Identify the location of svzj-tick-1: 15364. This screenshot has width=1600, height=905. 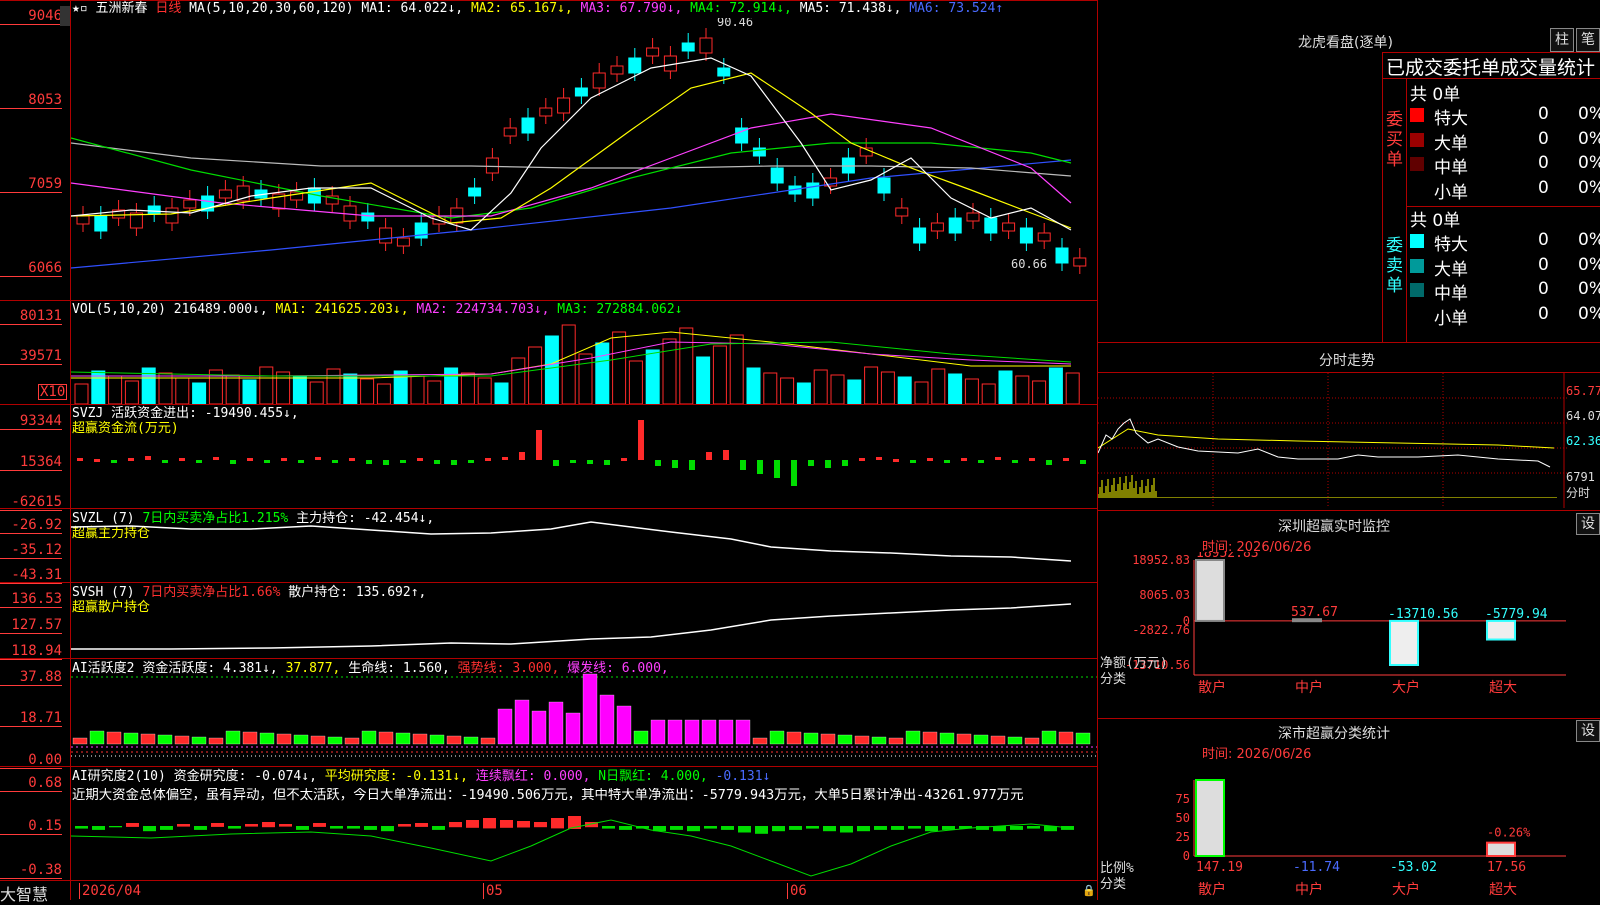
(31, 462).